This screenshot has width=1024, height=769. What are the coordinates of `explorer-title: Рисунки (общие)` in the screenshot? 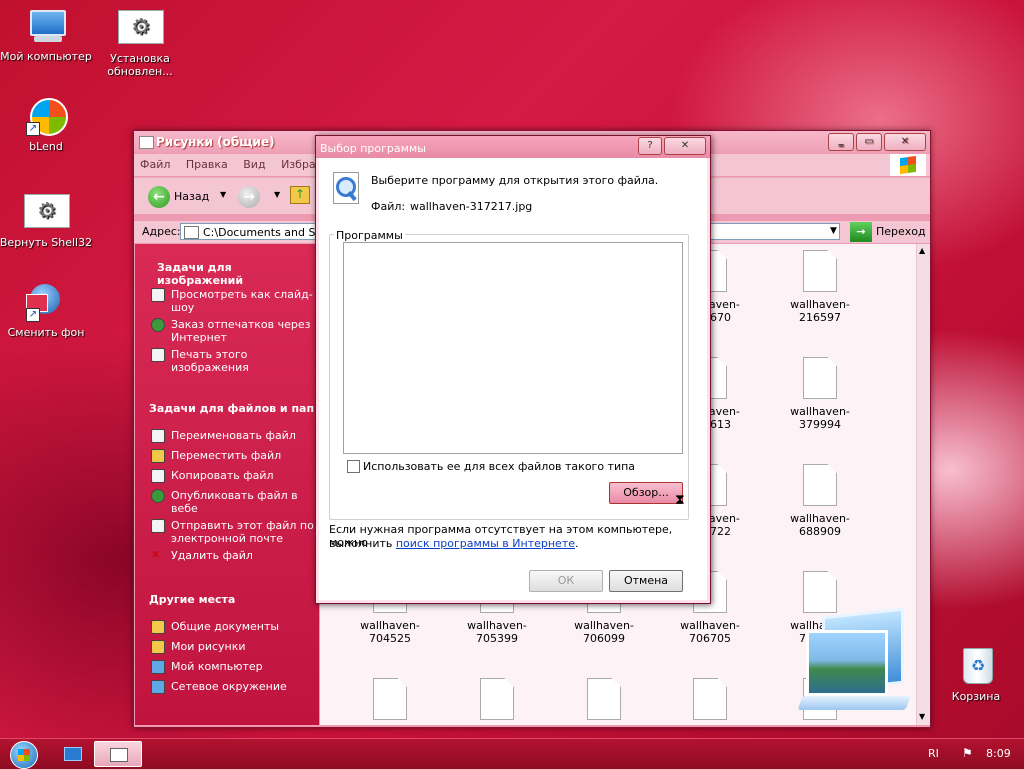 It's located at (215, 142).